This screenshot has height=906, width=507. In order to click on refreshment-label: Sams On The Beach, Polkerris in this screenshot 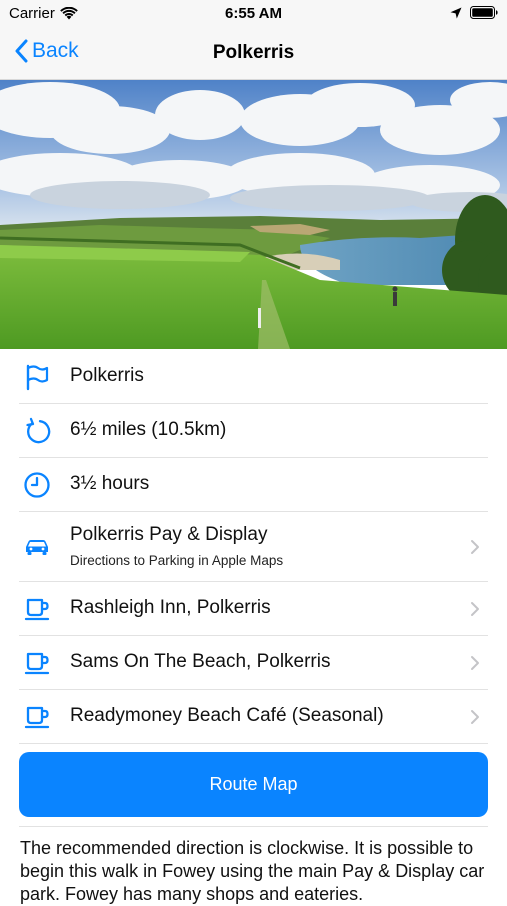, I will do `click(200, 661)`.